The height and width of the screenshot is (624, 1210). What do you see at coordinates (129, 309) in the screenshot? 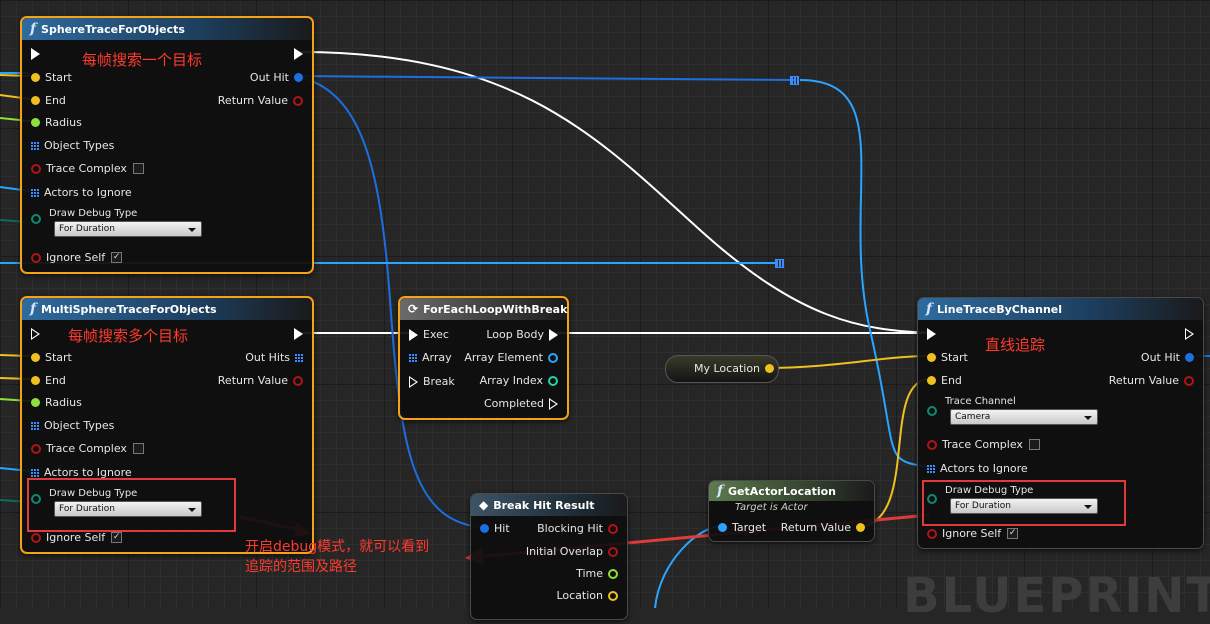
I see `node-title: MultiSphereTraceForObjects` at bounding box center [129, 309].